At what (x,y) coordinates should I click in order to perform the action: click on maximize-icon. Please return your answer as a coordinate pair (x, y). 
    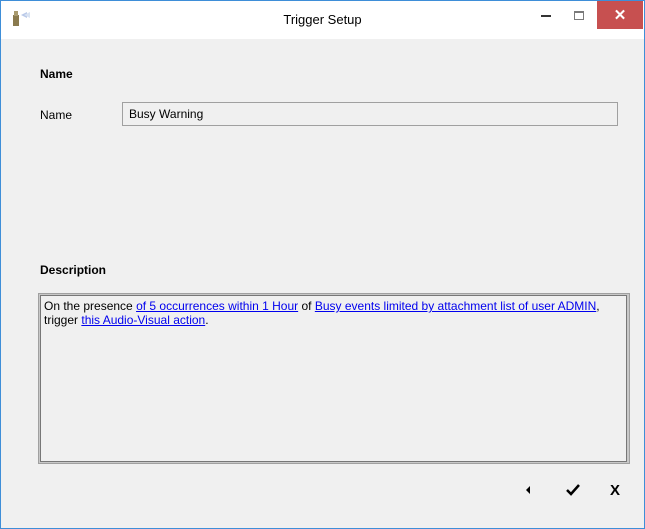
    Looking at the image, I should click on (579, 15).